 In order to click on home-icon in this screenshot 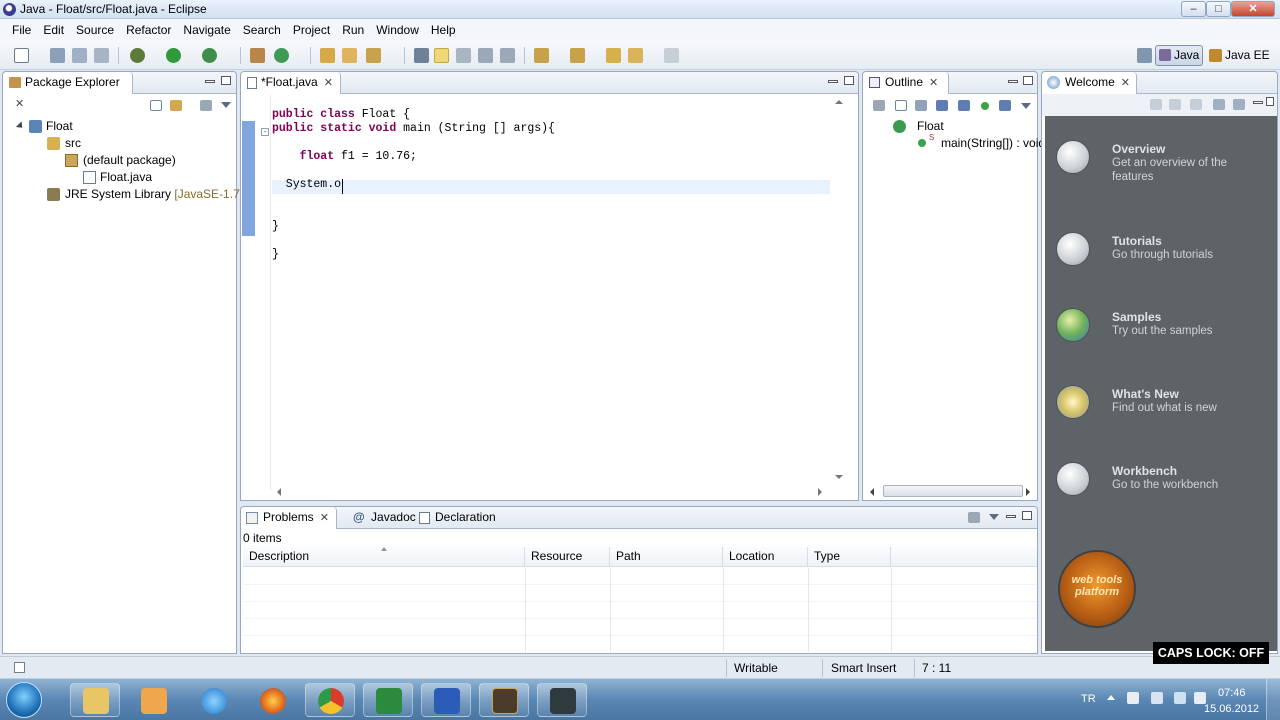, I will do `click(1156, 104)`.